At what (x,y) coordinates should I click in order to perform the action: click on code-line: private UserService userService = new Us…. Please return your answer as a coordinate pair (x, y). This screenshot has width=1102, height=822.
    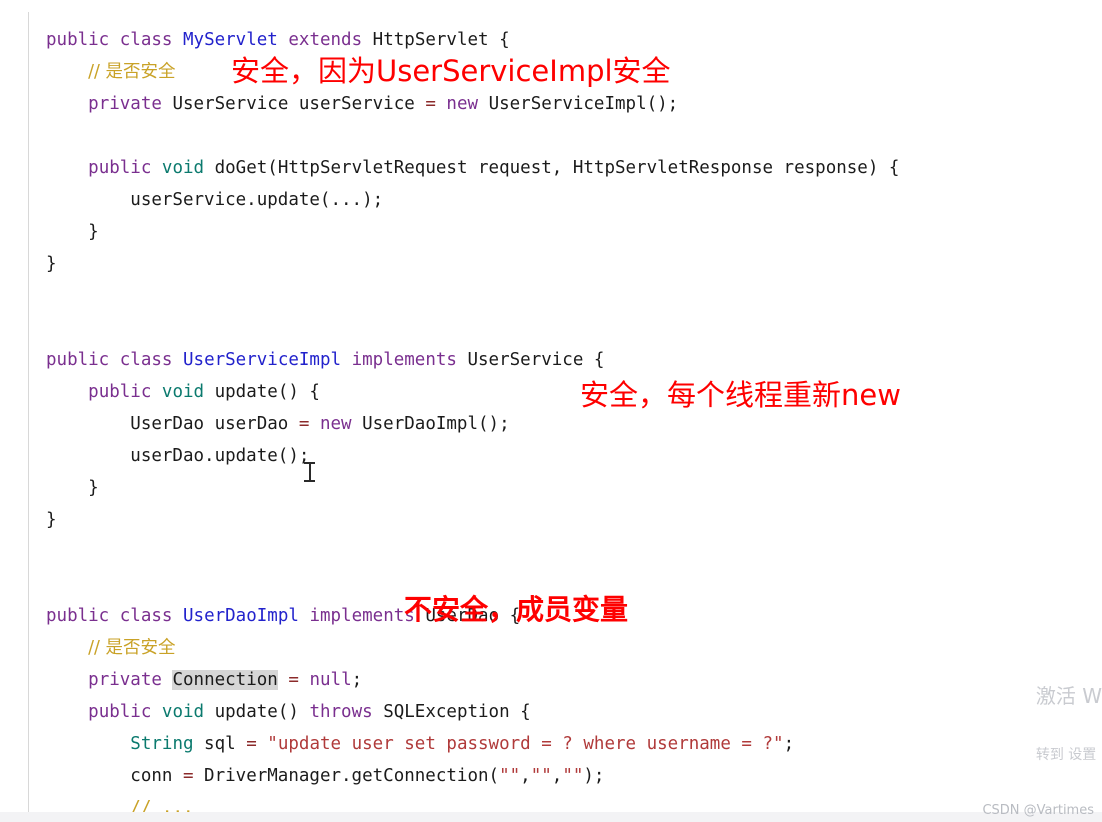
    Looking at the image, I should click on (472, 104).